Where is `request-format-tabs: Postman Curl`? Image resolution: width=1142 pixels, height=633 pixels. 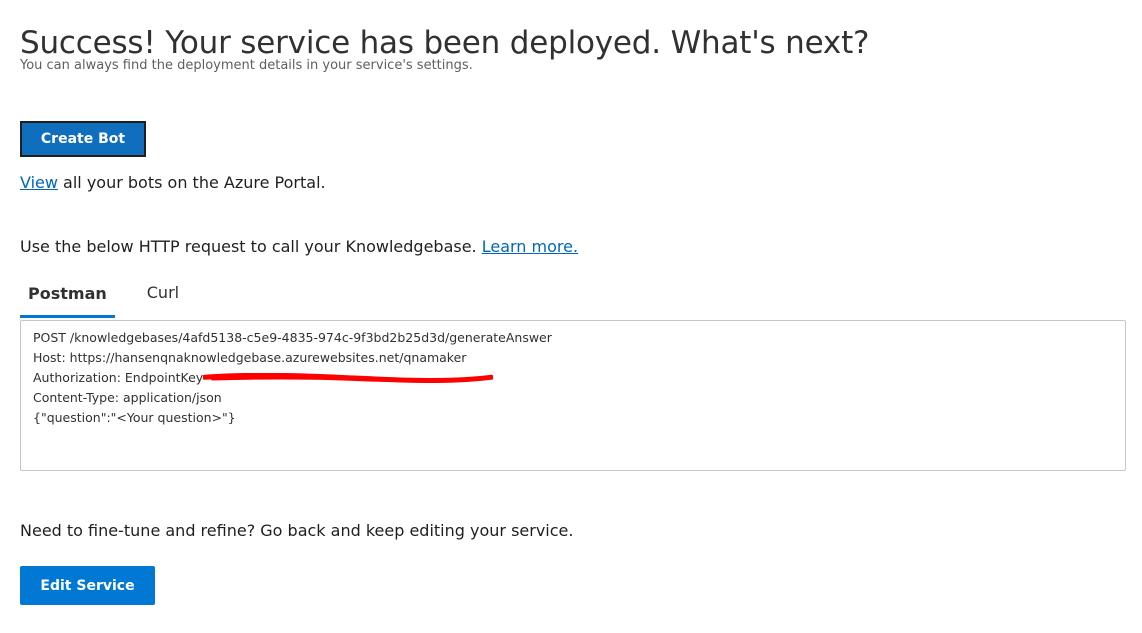 request-format-tabs: Postman Curl is located at coordinates (99, 294).